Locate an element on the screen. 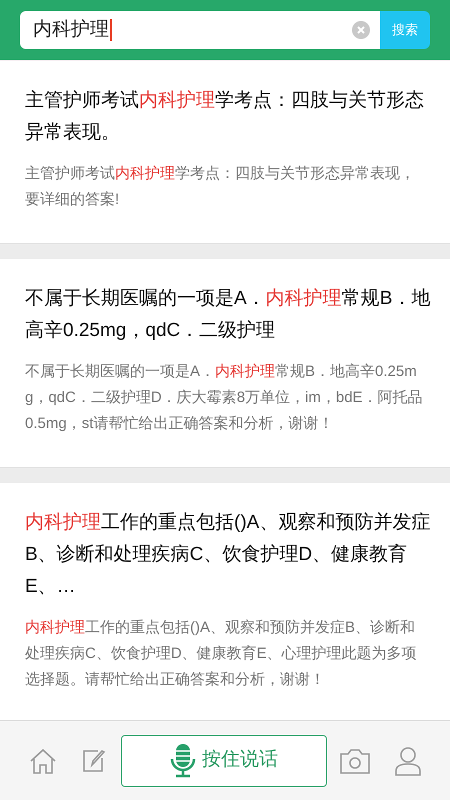 This screenshot has height=800, width=450. camera-icon is located at coordinates (355, 760).